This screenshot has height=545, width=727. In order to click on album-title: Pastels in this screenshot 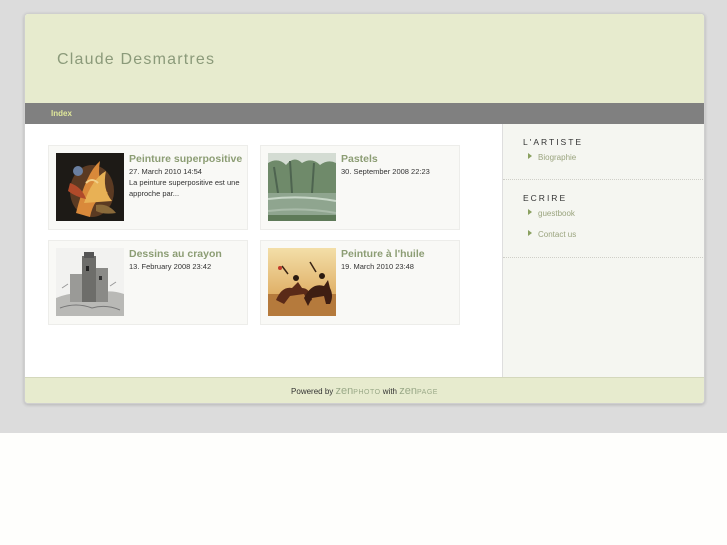, I will do `click(359, 159)`.